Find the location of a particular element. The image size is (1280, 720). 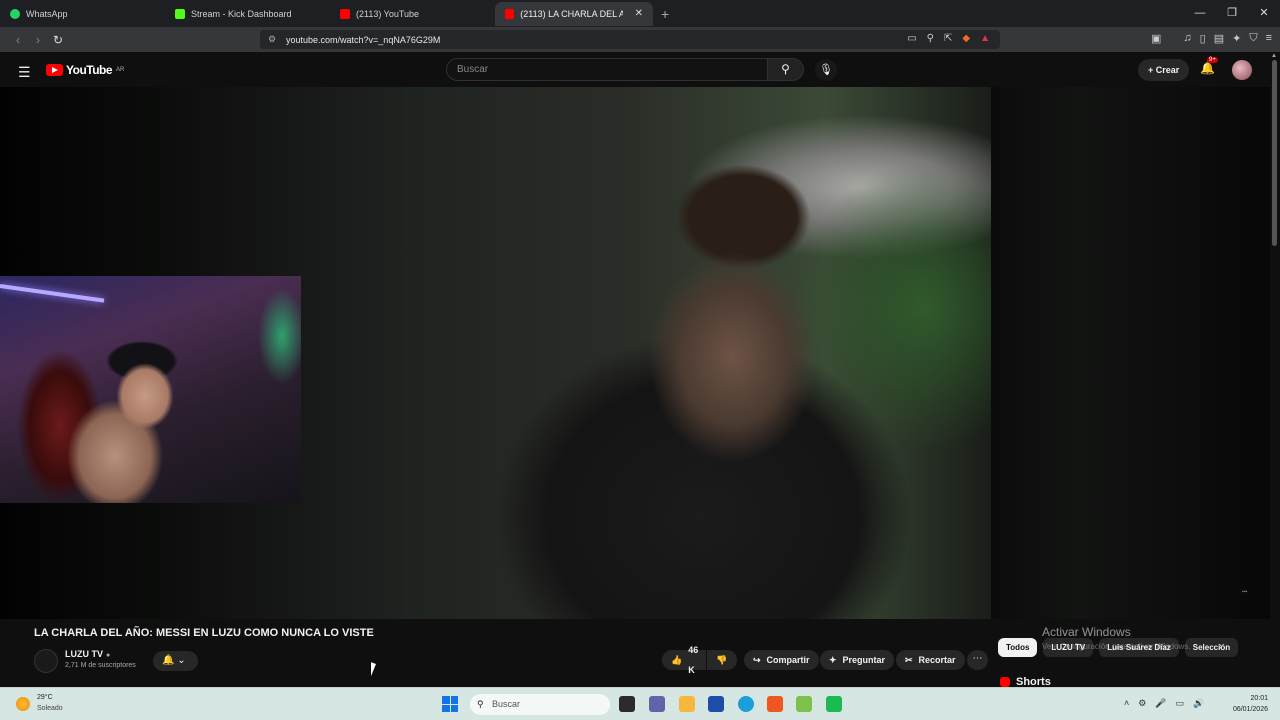

weather-condition: Soleado is located at coordinates (50, 708).